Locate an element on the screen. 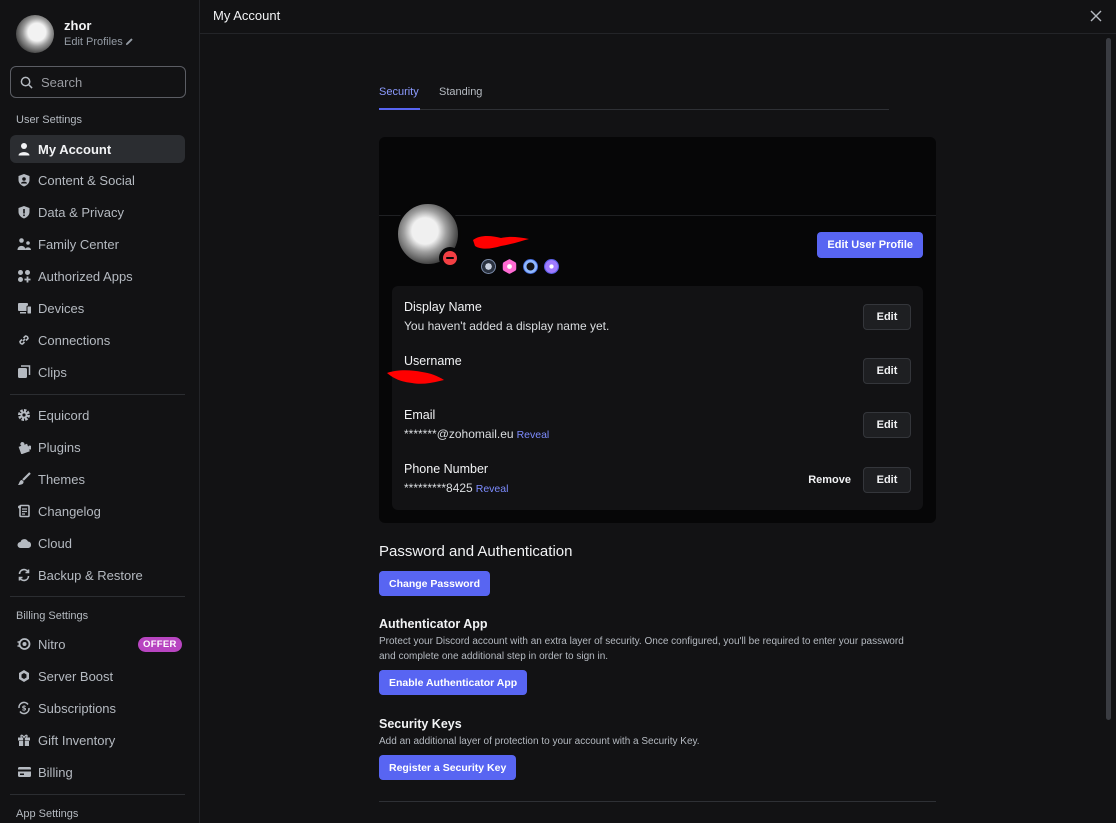 The image size is (1116, 823). sidebar-item-label: Cloud is located at coordinates (55, 543).